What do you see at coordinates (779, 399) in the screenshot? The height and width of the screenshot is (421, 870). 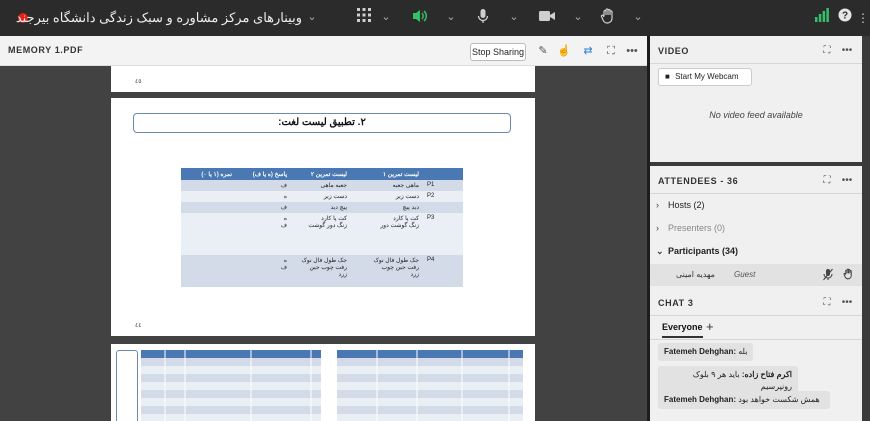 I see `chat-text: همش شکست خواهد بود` at bounding box center [779, 399].